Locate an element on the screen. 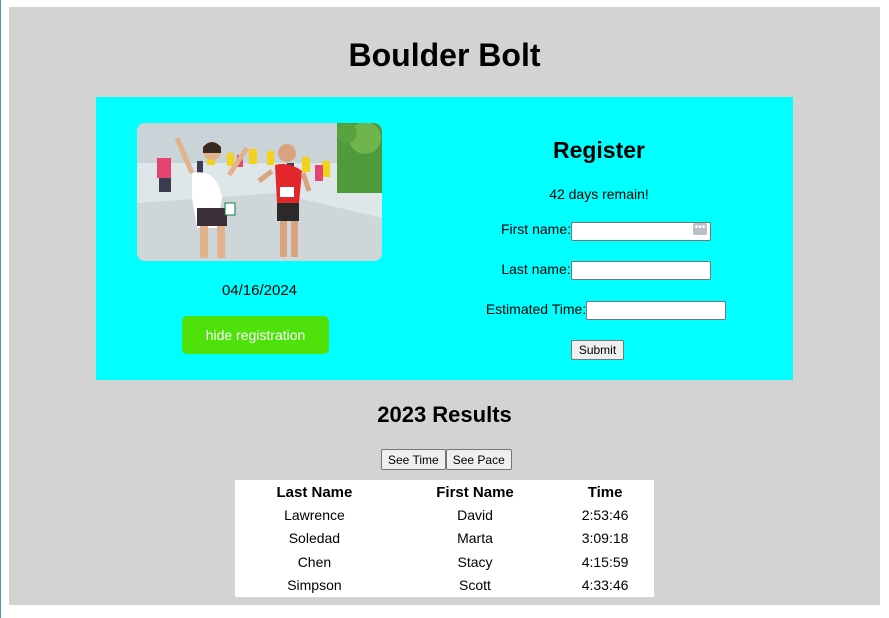  autofill-icon: ••• is located at coordinates (700, 228).